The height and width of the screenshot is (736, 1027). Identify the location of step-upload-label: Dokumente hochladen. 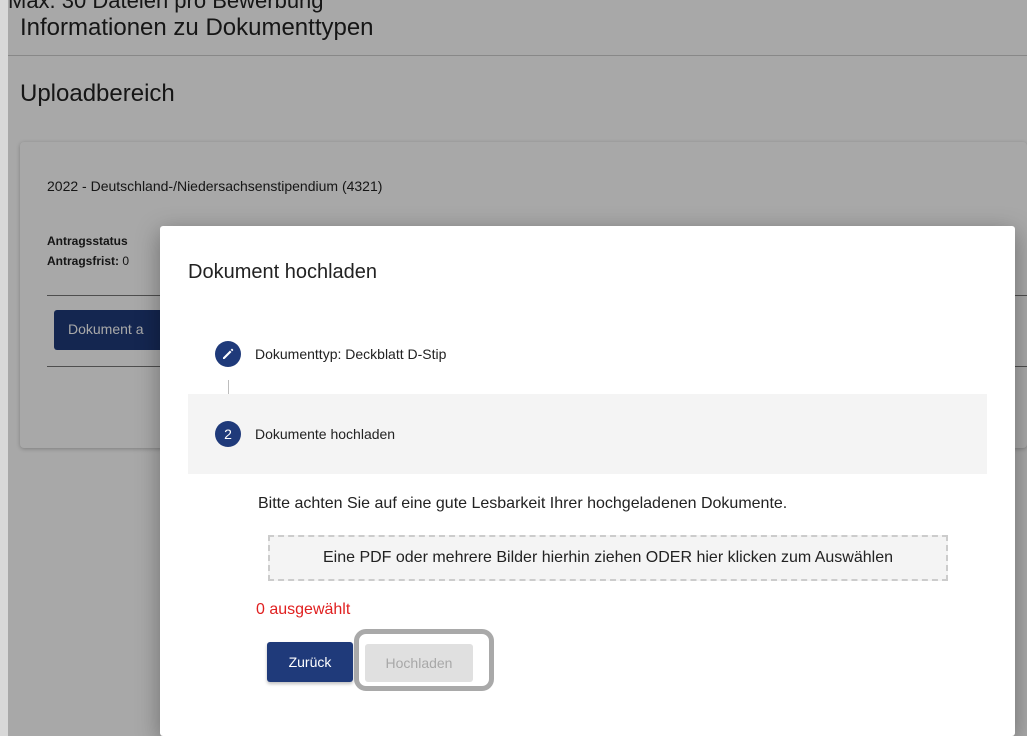
(325, 434).